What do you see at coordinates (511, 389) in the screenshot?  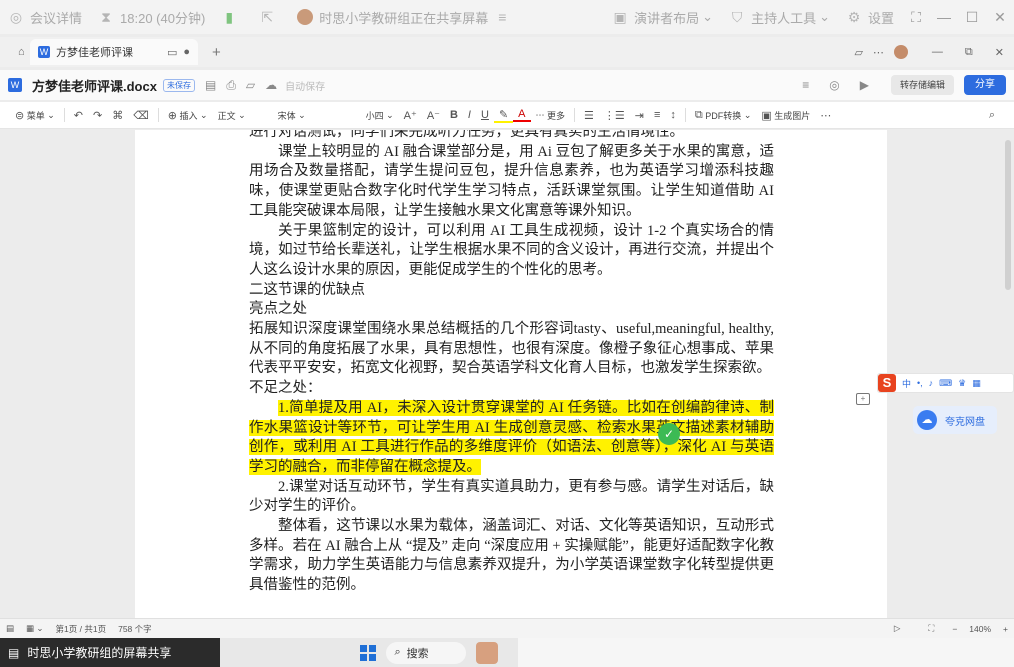 I see `document-paragraph: 不足之处：` at bounding box center [511, 389].